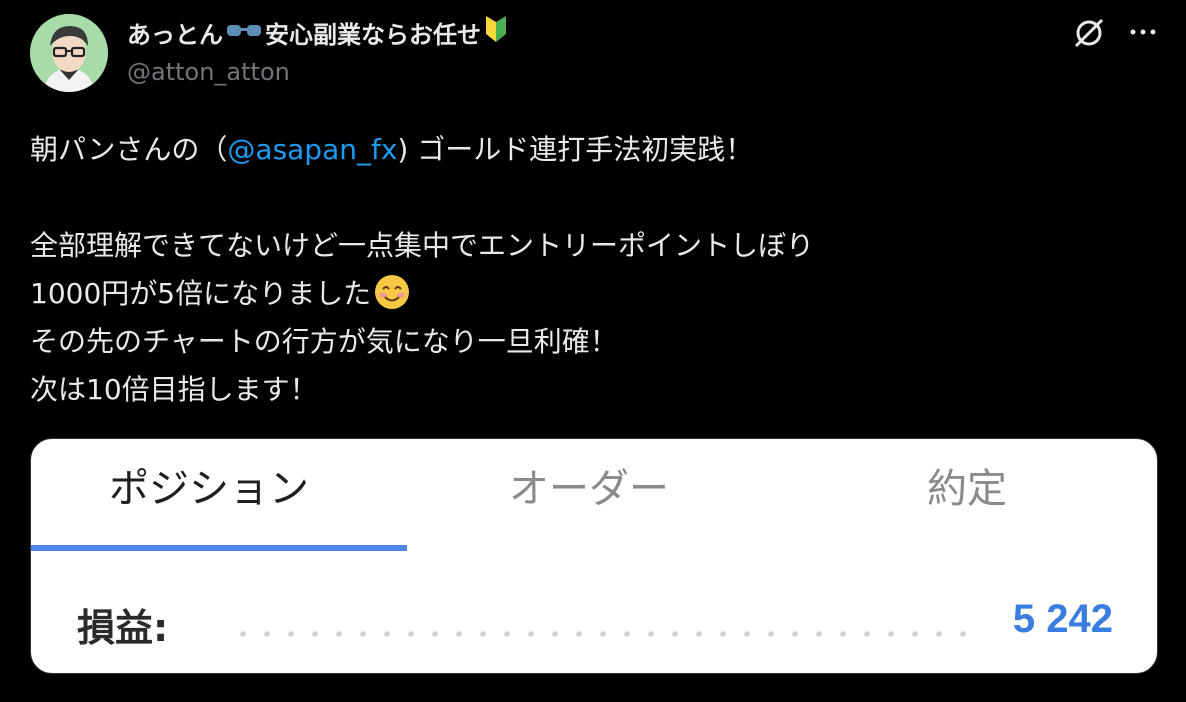 The width and height of the screenshot is (1186, 702). I want to click on tweet-line-1-prefix: 朝パンさんの（, so click(129, 149).